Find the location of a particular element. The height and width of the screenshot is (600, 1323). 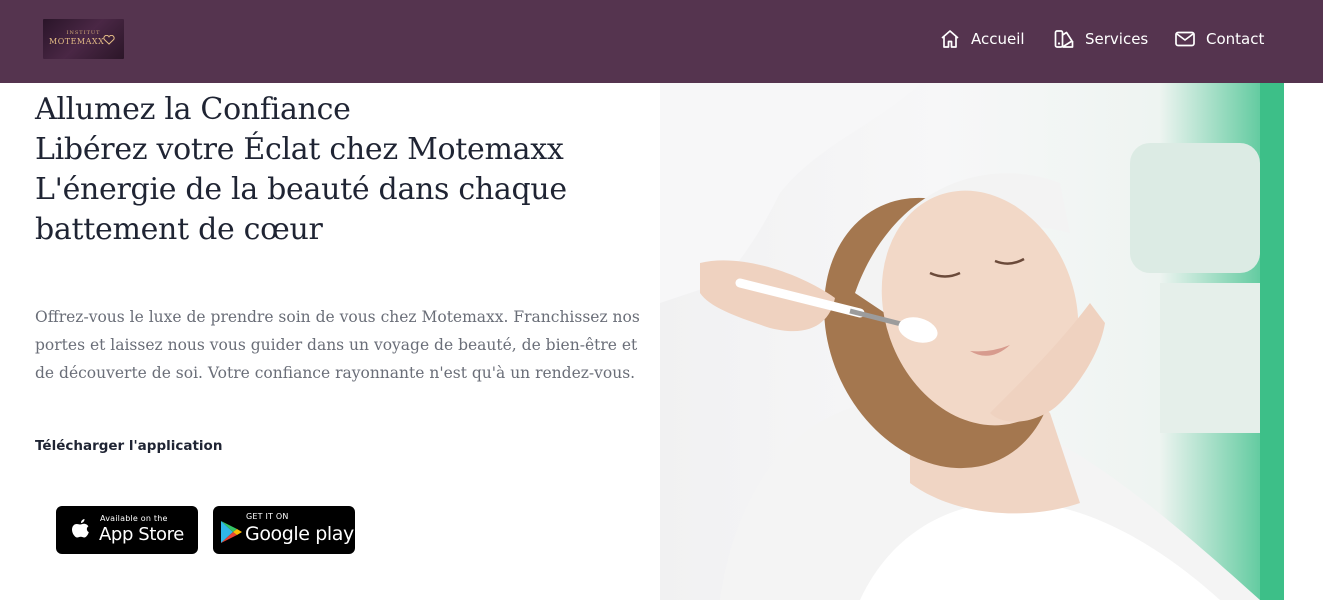

app-store-big-text: App Store is located at coordinates (141, 534).